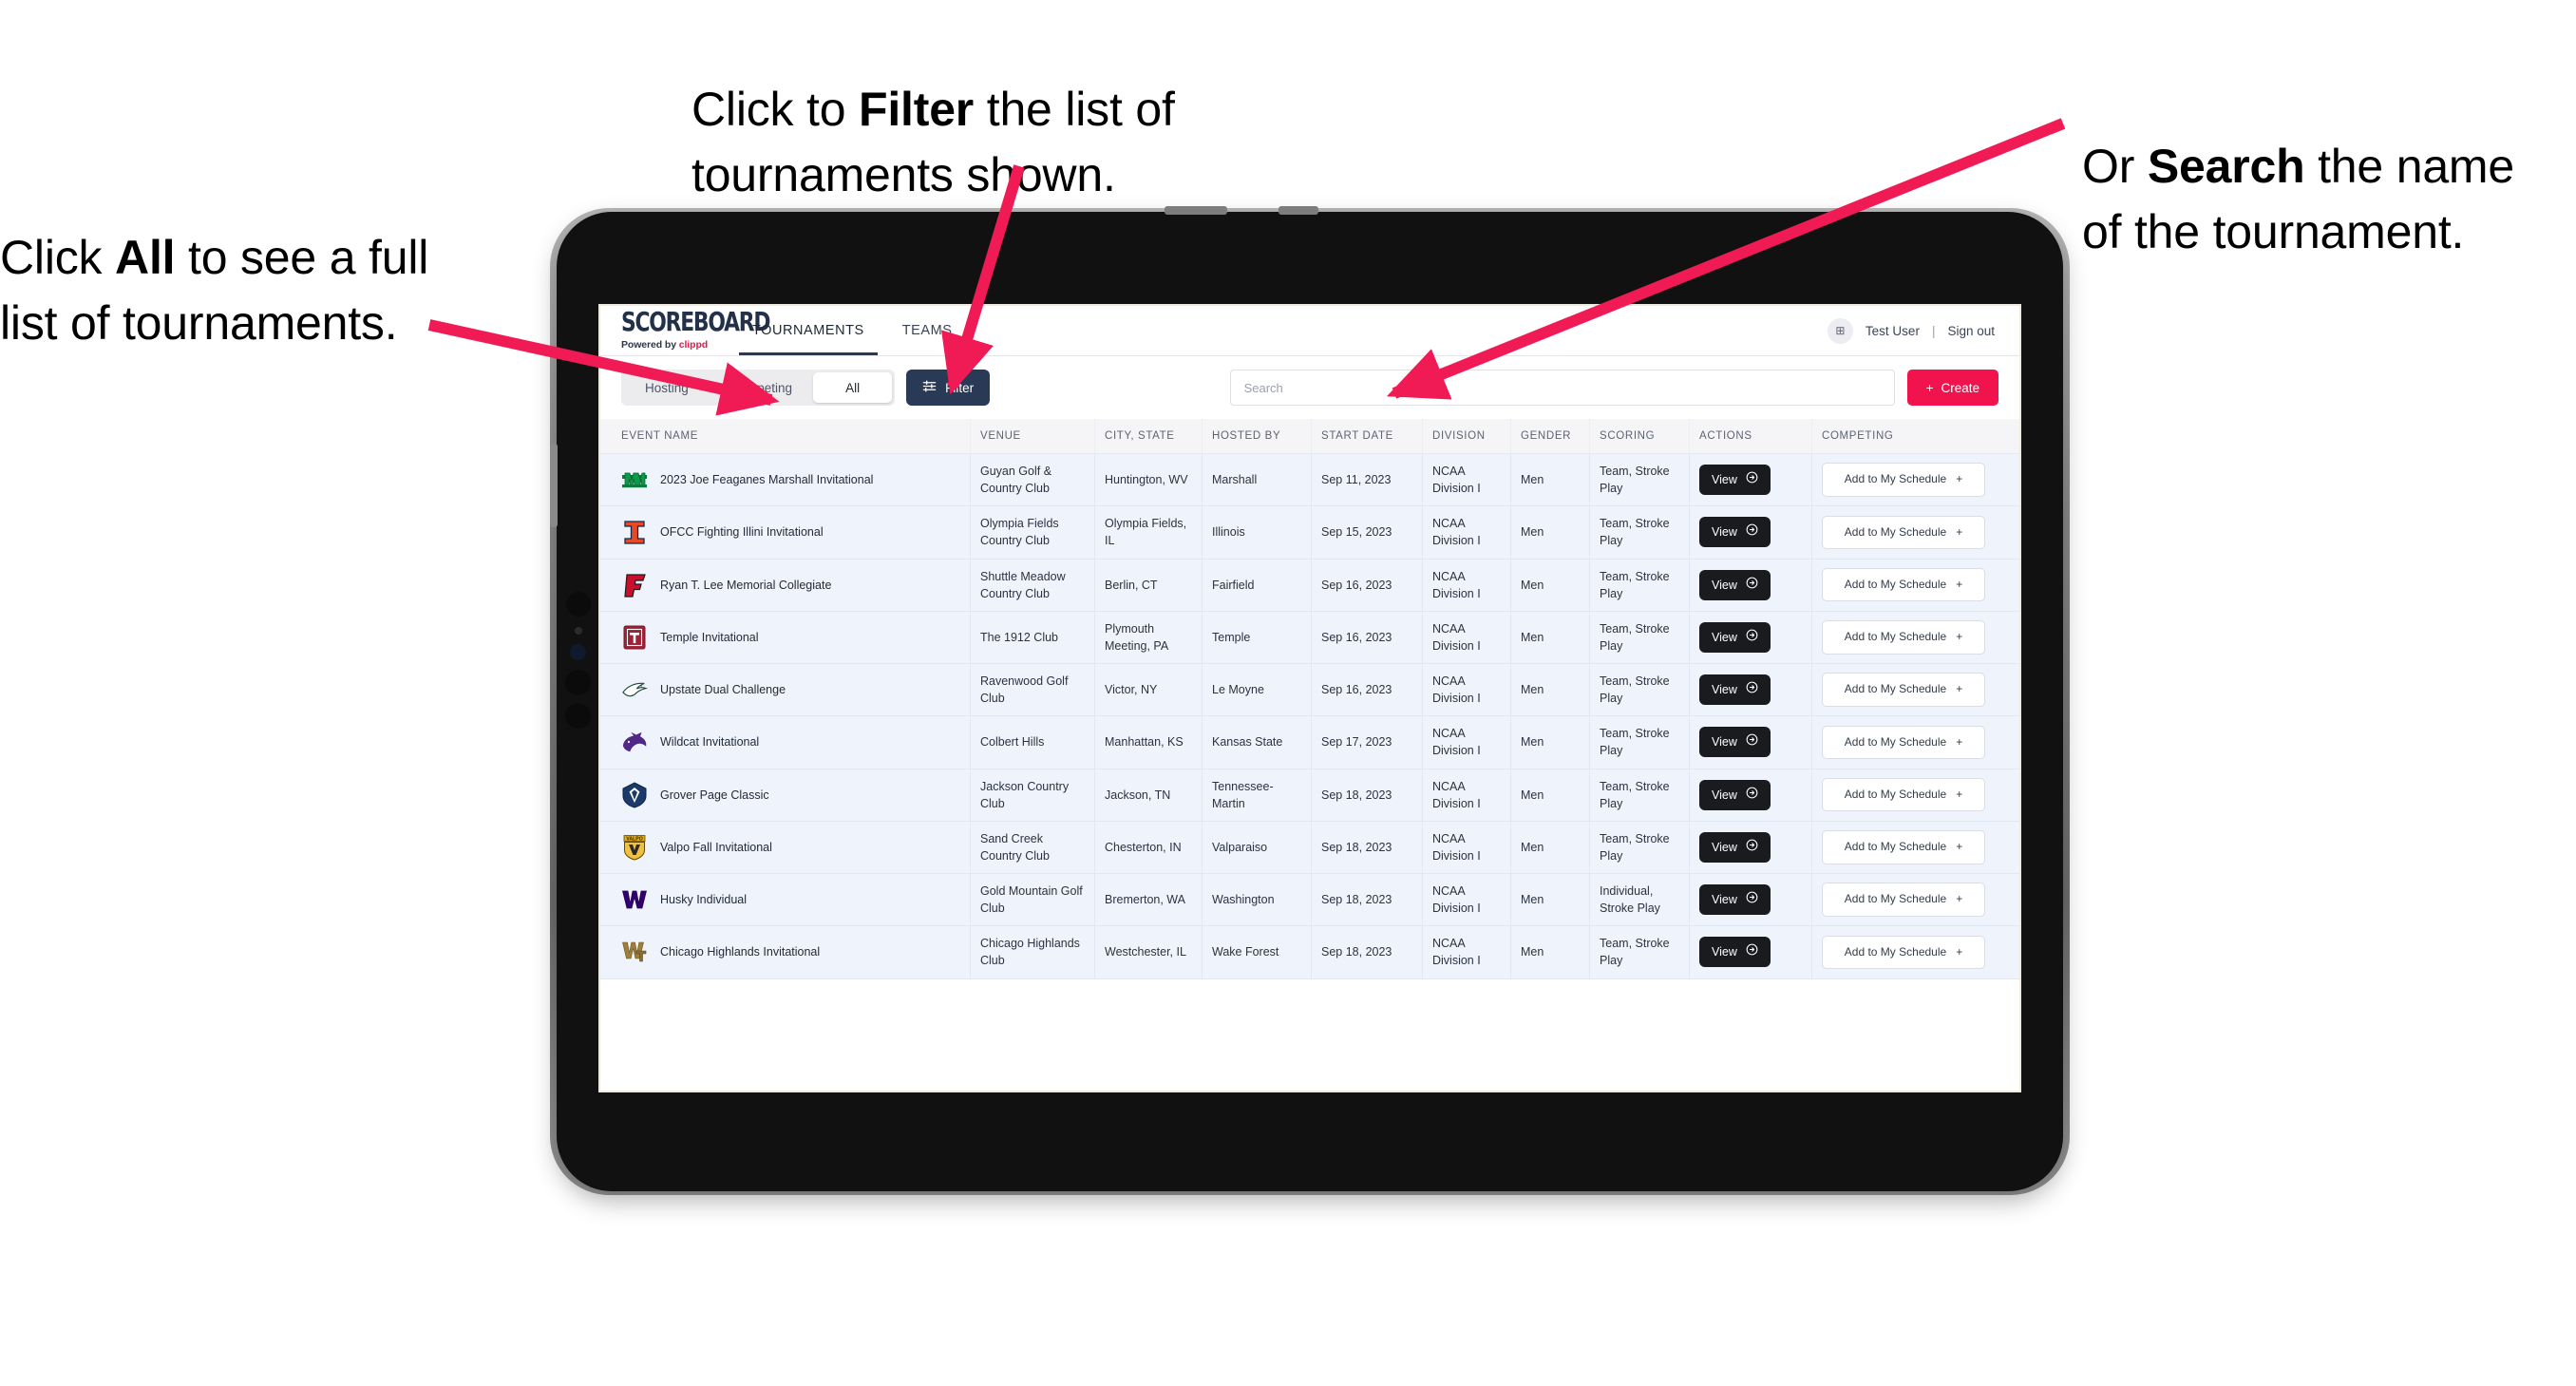 Image resolution: width=2576 pixels, height=1386 pixels. Describe the element at coordinates (1562, 388) in the screenshot. I see `search-input` at that location.